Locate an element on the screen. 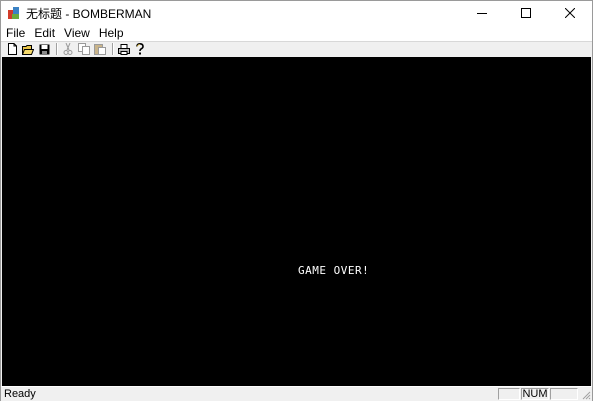  window-controls is located at coordinates (526, 13).